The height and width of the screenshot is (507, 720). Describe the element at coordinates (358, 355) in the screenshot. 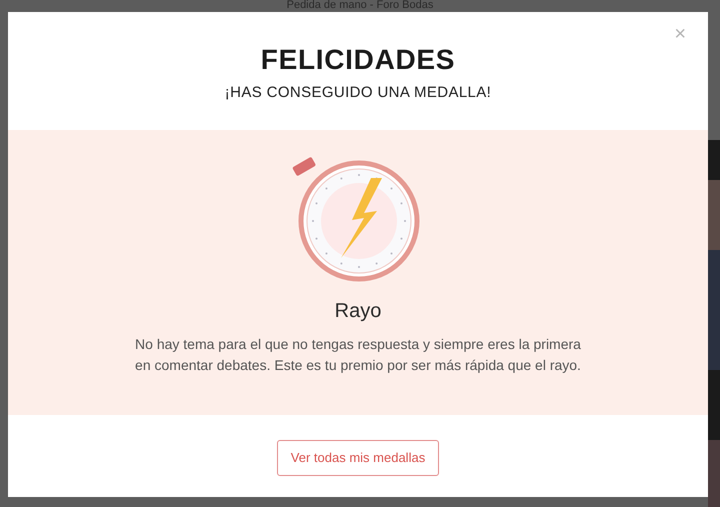

I see `medal-description: No hay tema para el que no tengas respuesta y siempre eres la primera en comentar debates. Este es tu premio por ser más rápida que el rayo.` at that location.